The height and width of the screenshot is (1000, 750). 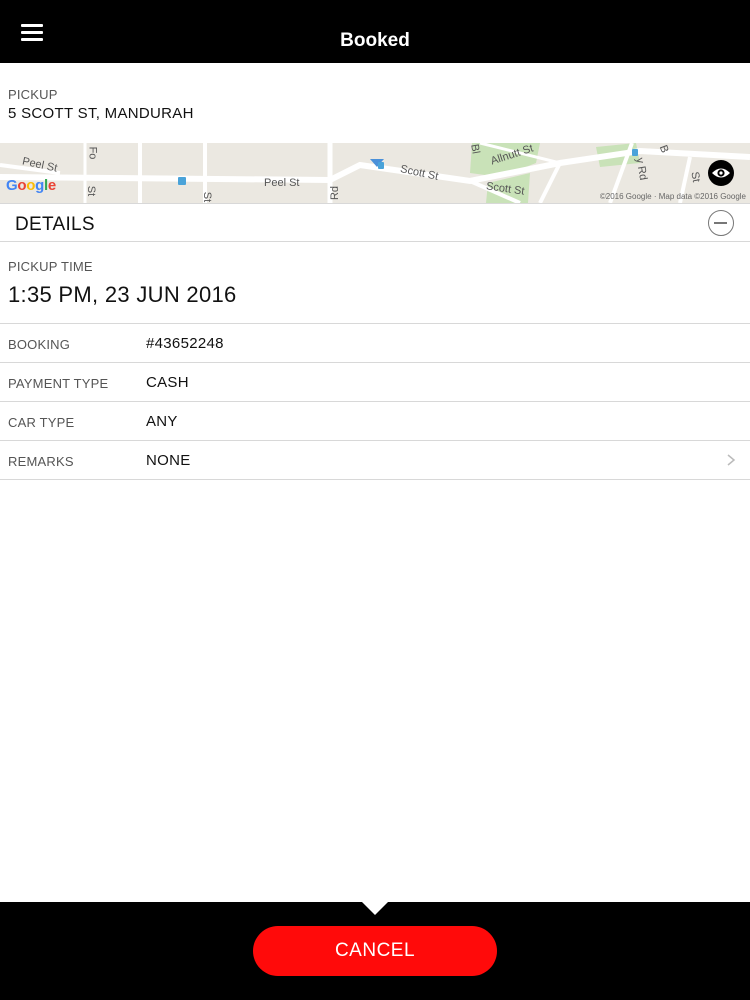 I want to click on row-value: CASH, so click(x=167, y=382).